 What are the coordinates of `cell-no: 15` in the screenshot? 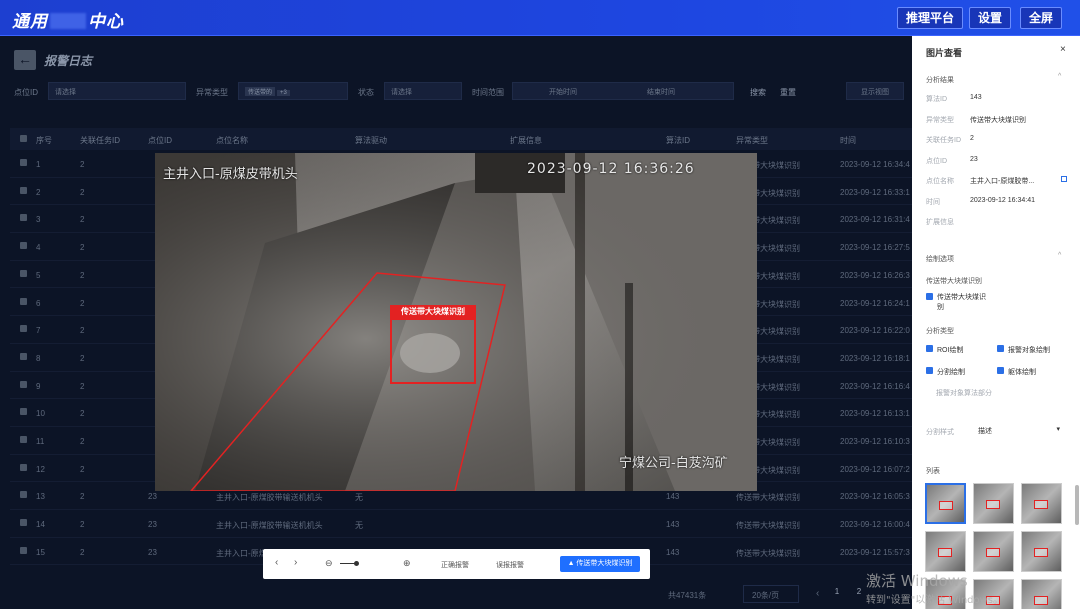 It's located at (40, 552).